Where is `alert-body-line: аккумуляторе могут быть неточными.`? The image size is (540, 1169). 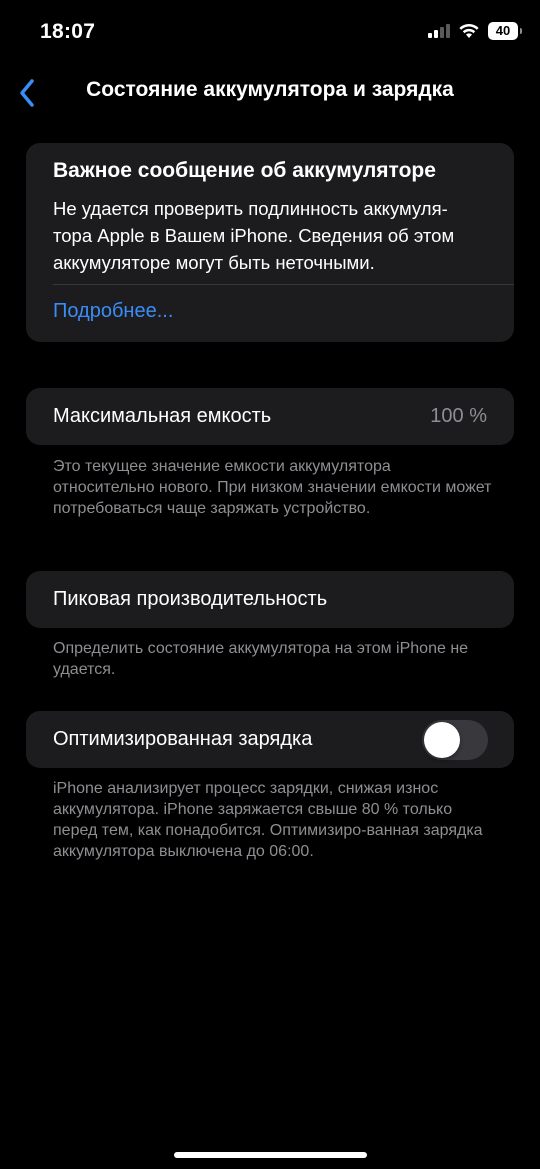
alert-body-line: аккумуляторе могут быть неточными. is located at coordinates (214, 262).